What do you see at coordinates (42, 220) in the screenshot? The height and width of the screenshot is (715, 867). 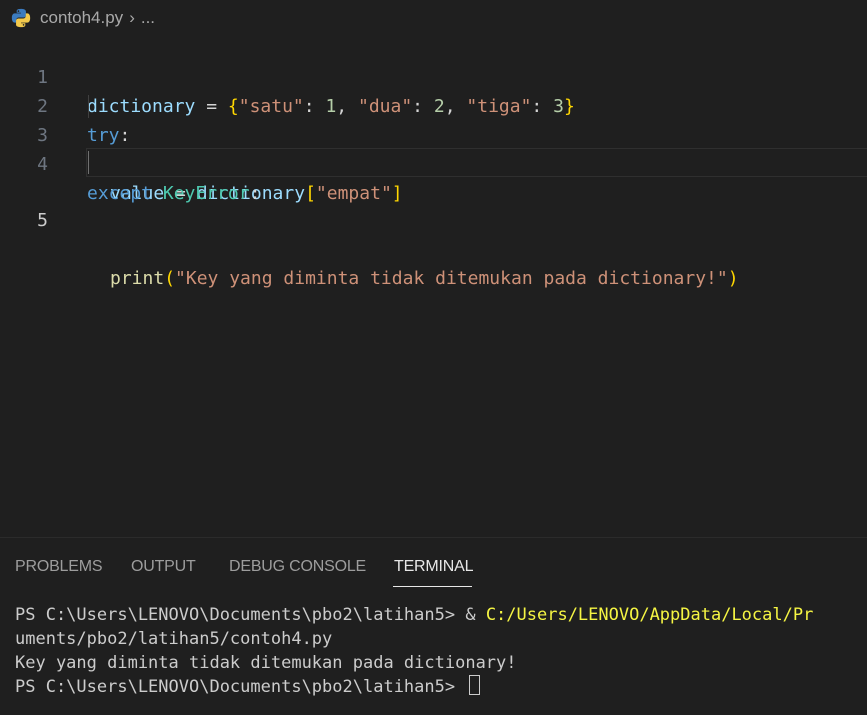 I see `line-number: 5` at bounding box center [42, 220].